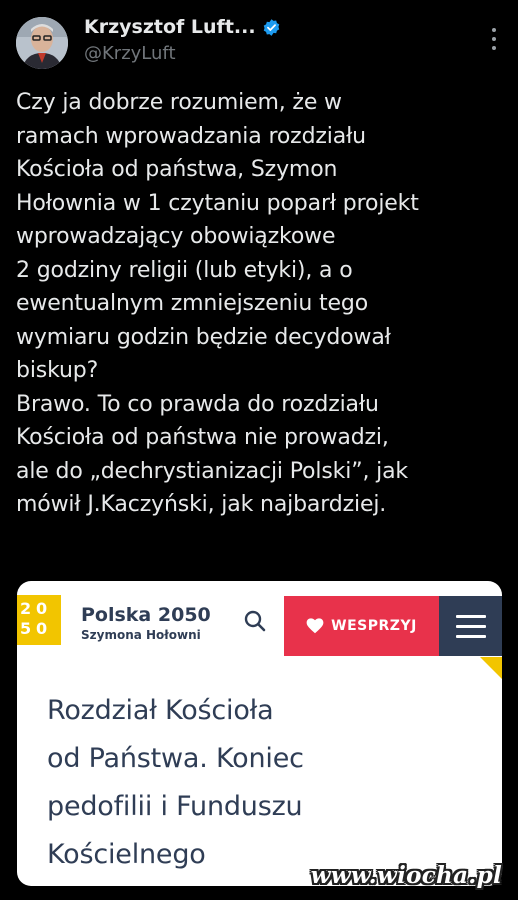  Describe the element at coordinates (491, 668) in the screenshot. I see `decorative-corner` at that location.